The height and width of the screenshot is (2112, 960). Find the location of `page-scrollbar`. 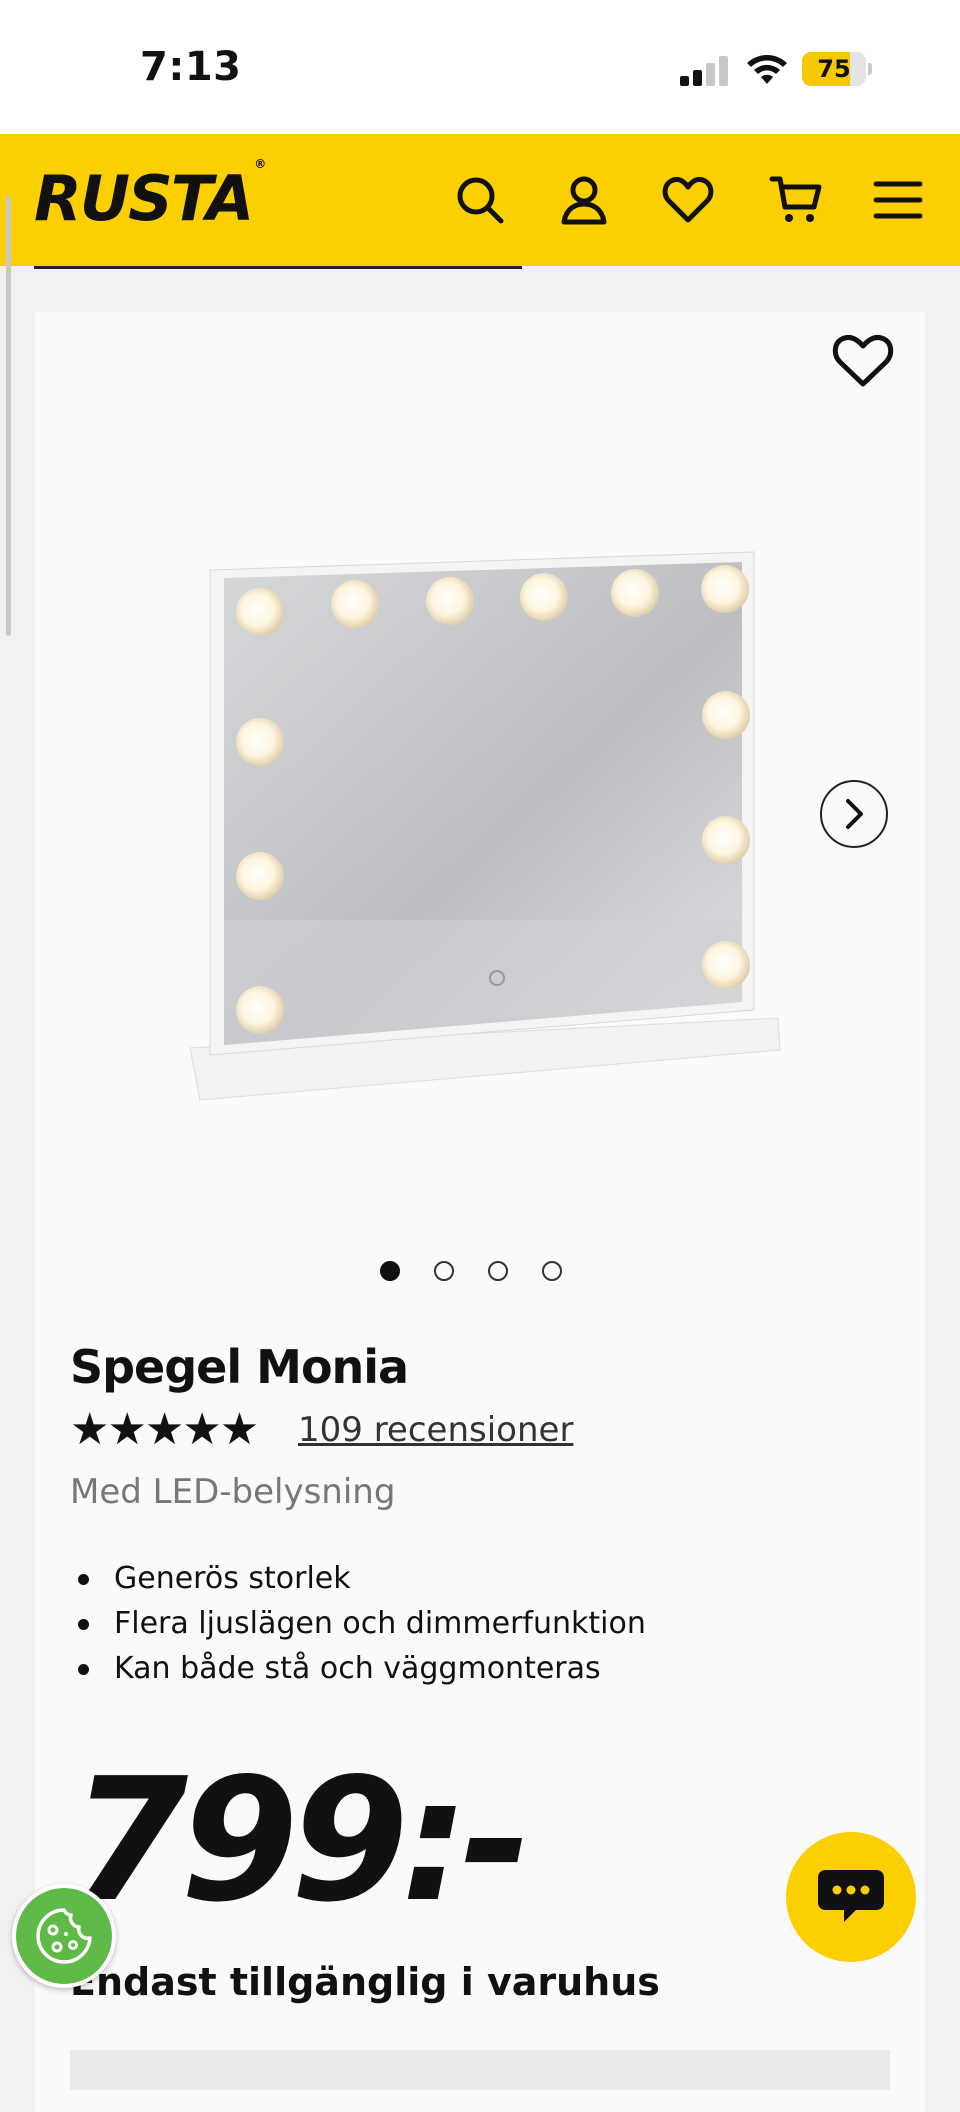

page-scrollbar is located at coordinates (8, 416).